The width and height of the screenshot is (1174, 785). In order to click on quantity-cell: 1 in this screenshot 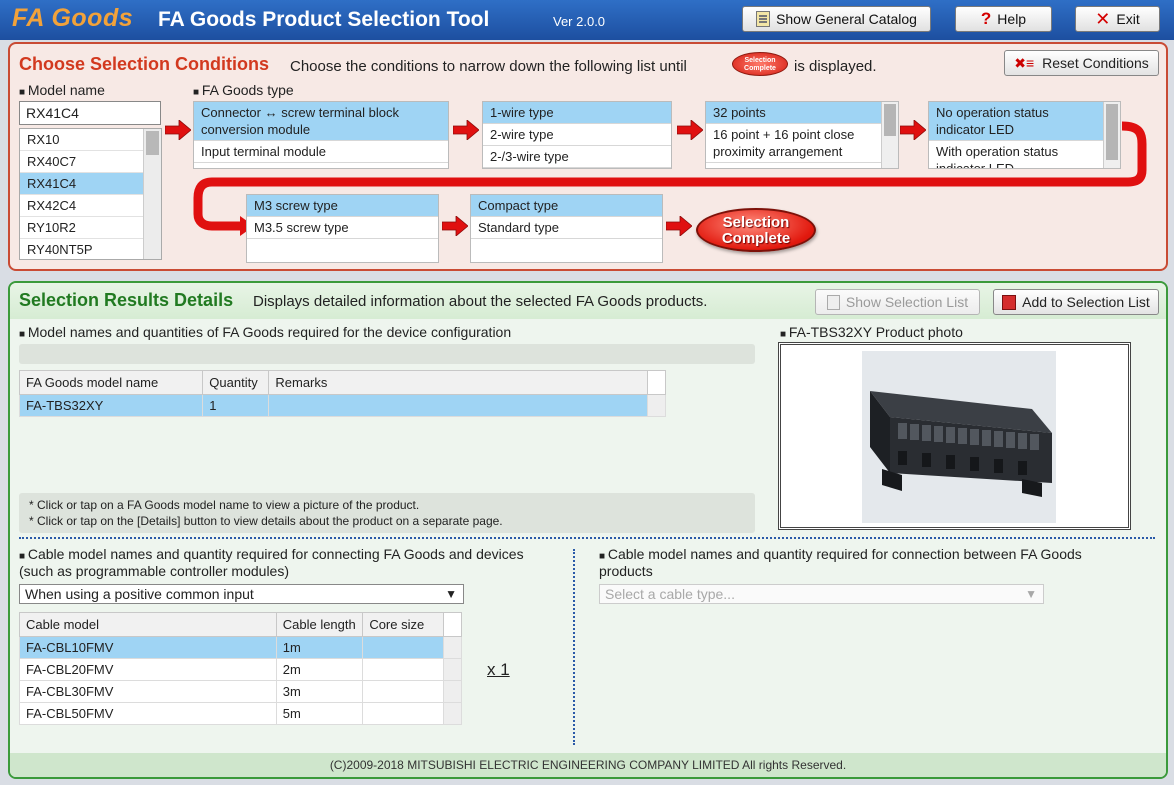, I will do `click(236, 405)`.